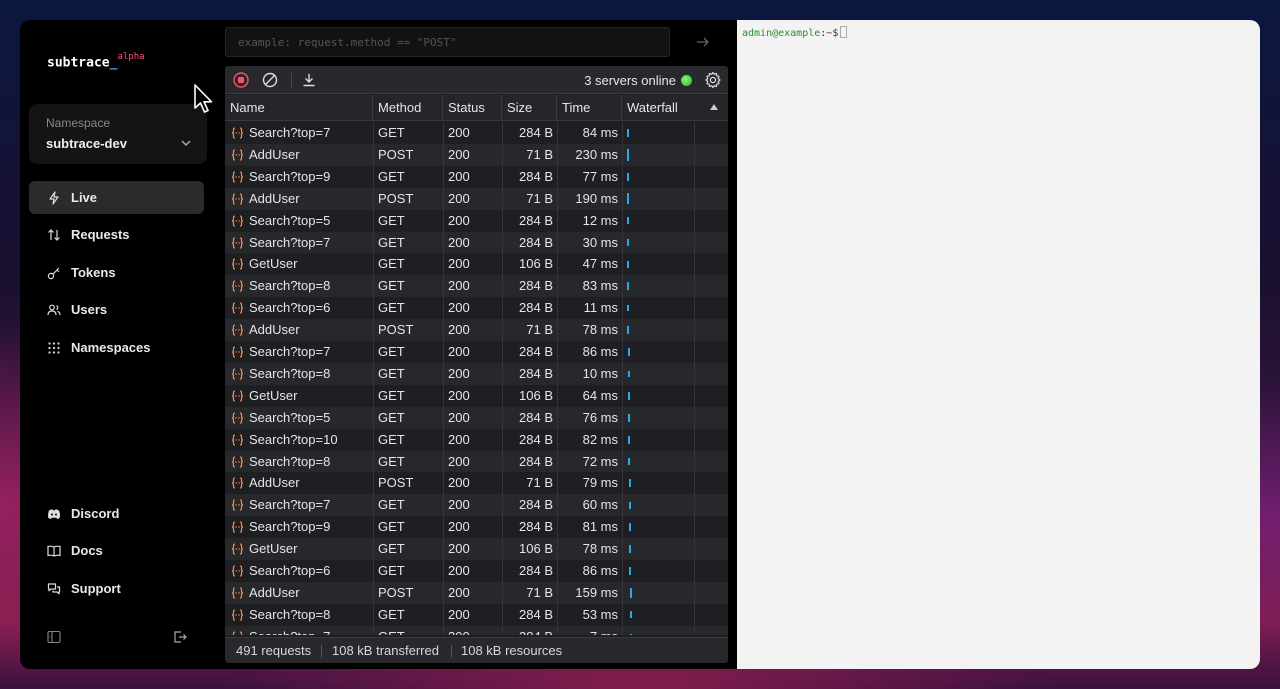  What do you see at coordinates (536, 549) in the screenshot?
I see `request-size: 106 B` at bounding box center [536, 549].